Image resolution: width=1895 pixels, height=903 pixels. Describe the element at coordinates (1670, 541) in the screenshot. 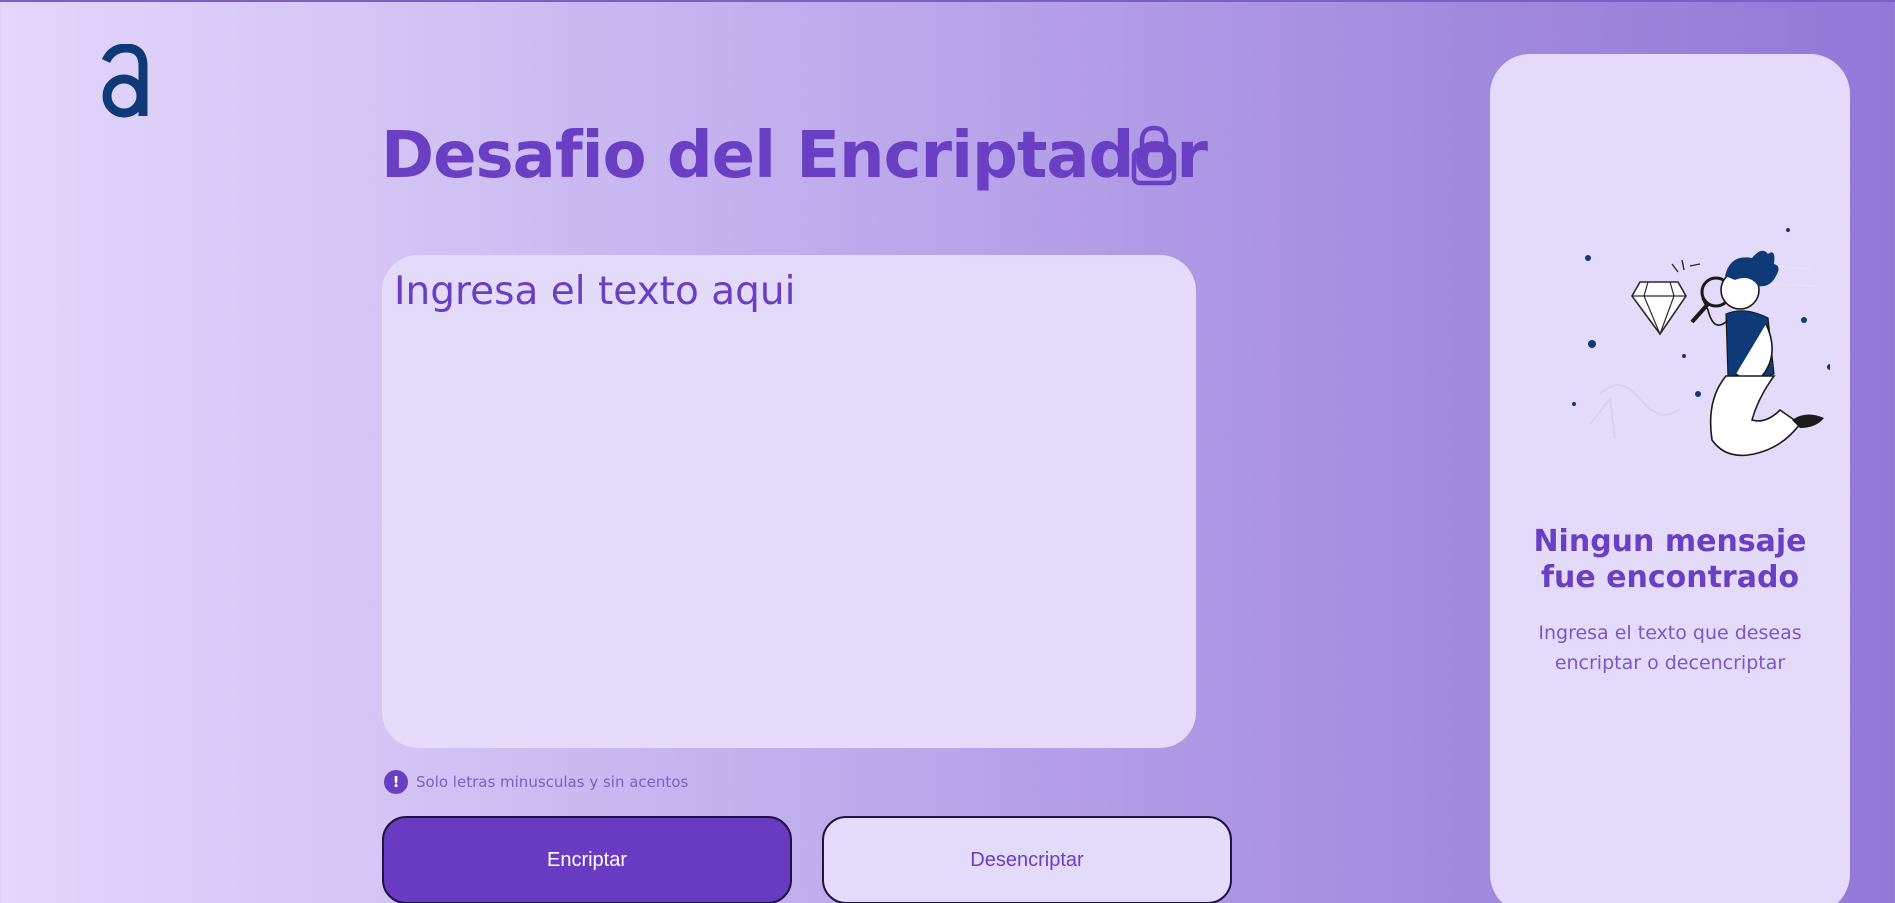

I see `result-title-line-1: Ningun mensaje` at that location.